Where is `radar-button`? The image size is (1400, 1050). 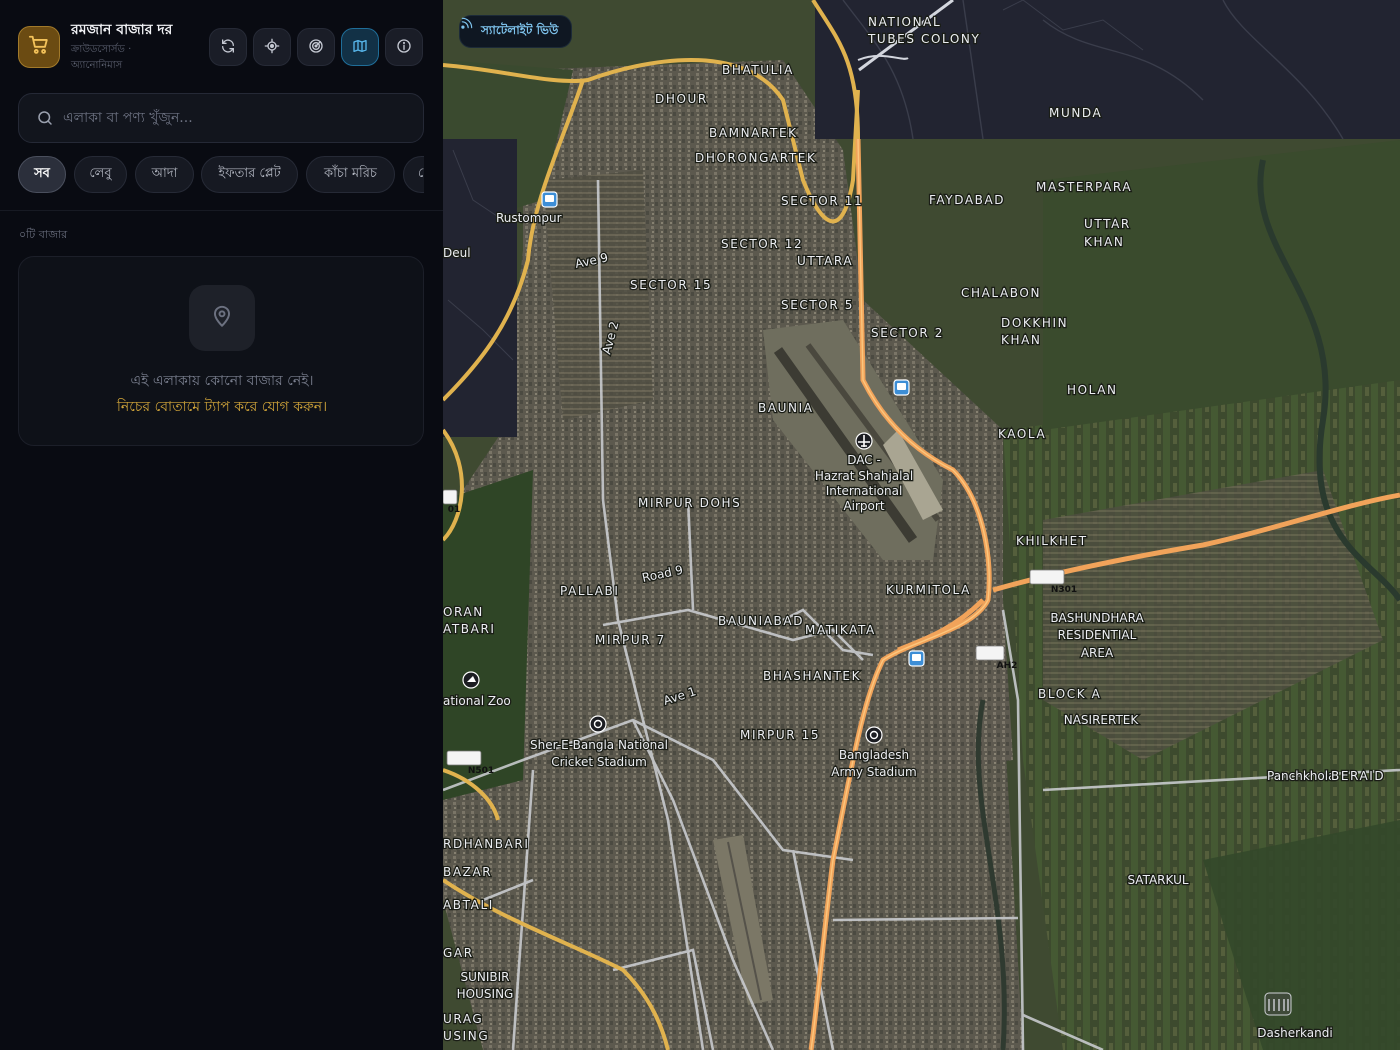 radar-button is located at coordinates (316, 47).